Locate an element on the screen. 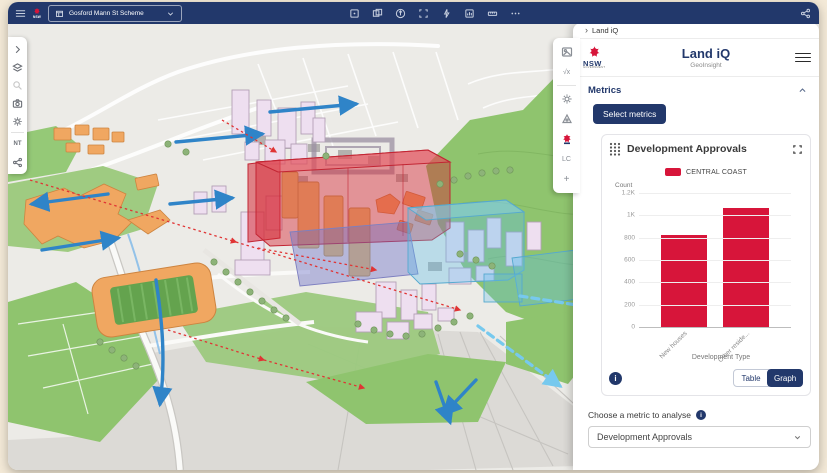 This screenshot has width=827, height=473. more-options-icon is located at coordinates (515, 13).